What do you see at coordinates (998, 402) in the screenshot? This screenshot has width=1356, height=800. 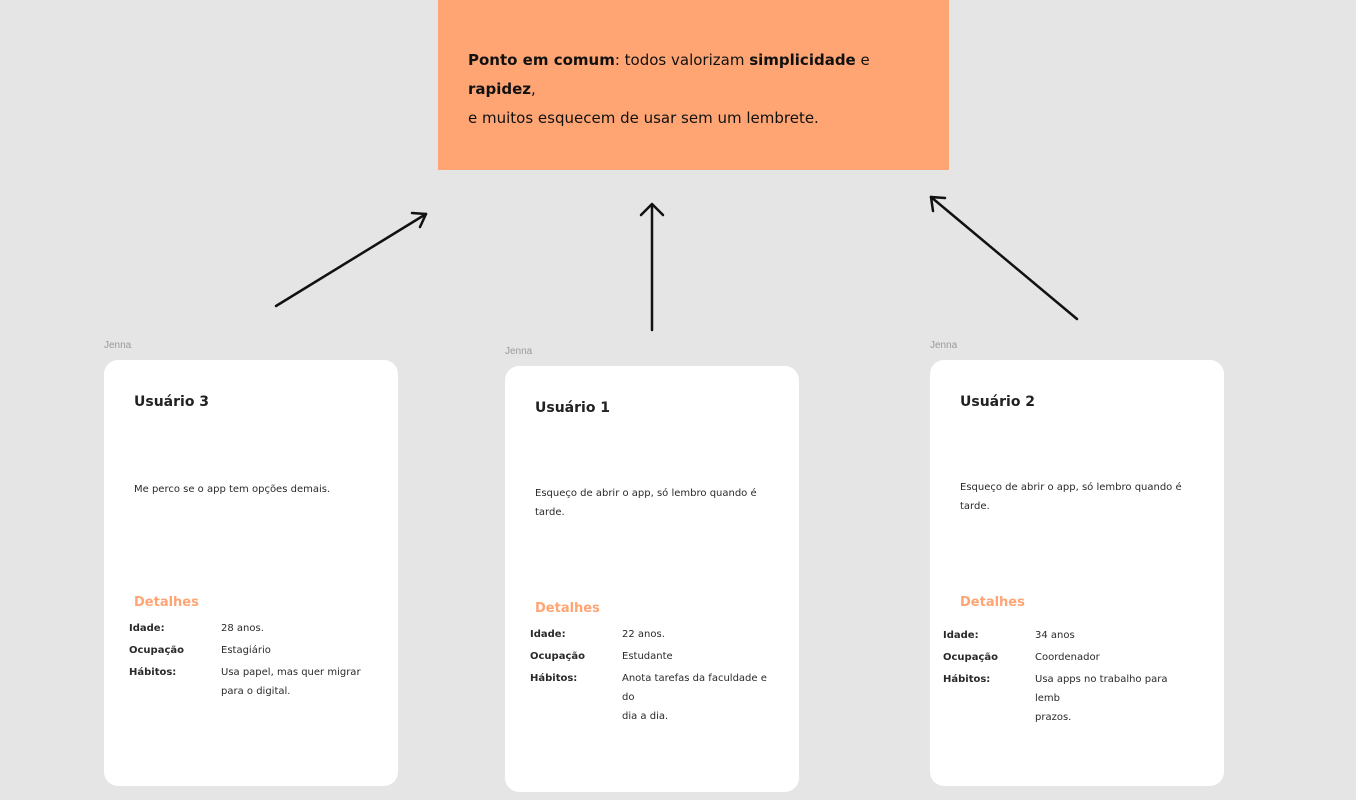 I see `card-title: Usuário 2` at bounding box center [998, 402].